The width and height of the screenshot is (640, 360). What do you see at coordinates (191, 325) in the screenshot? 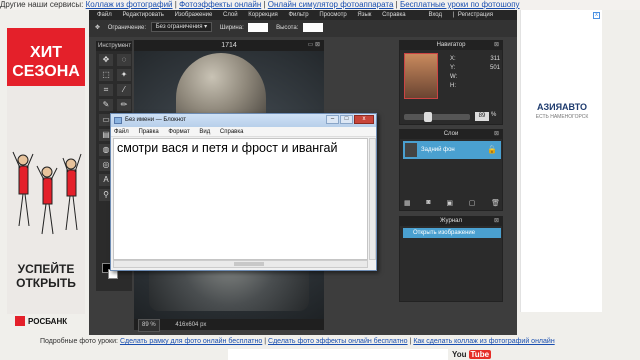
I see `canvas-size: 416x604 px` at bounding box center [191, 325].